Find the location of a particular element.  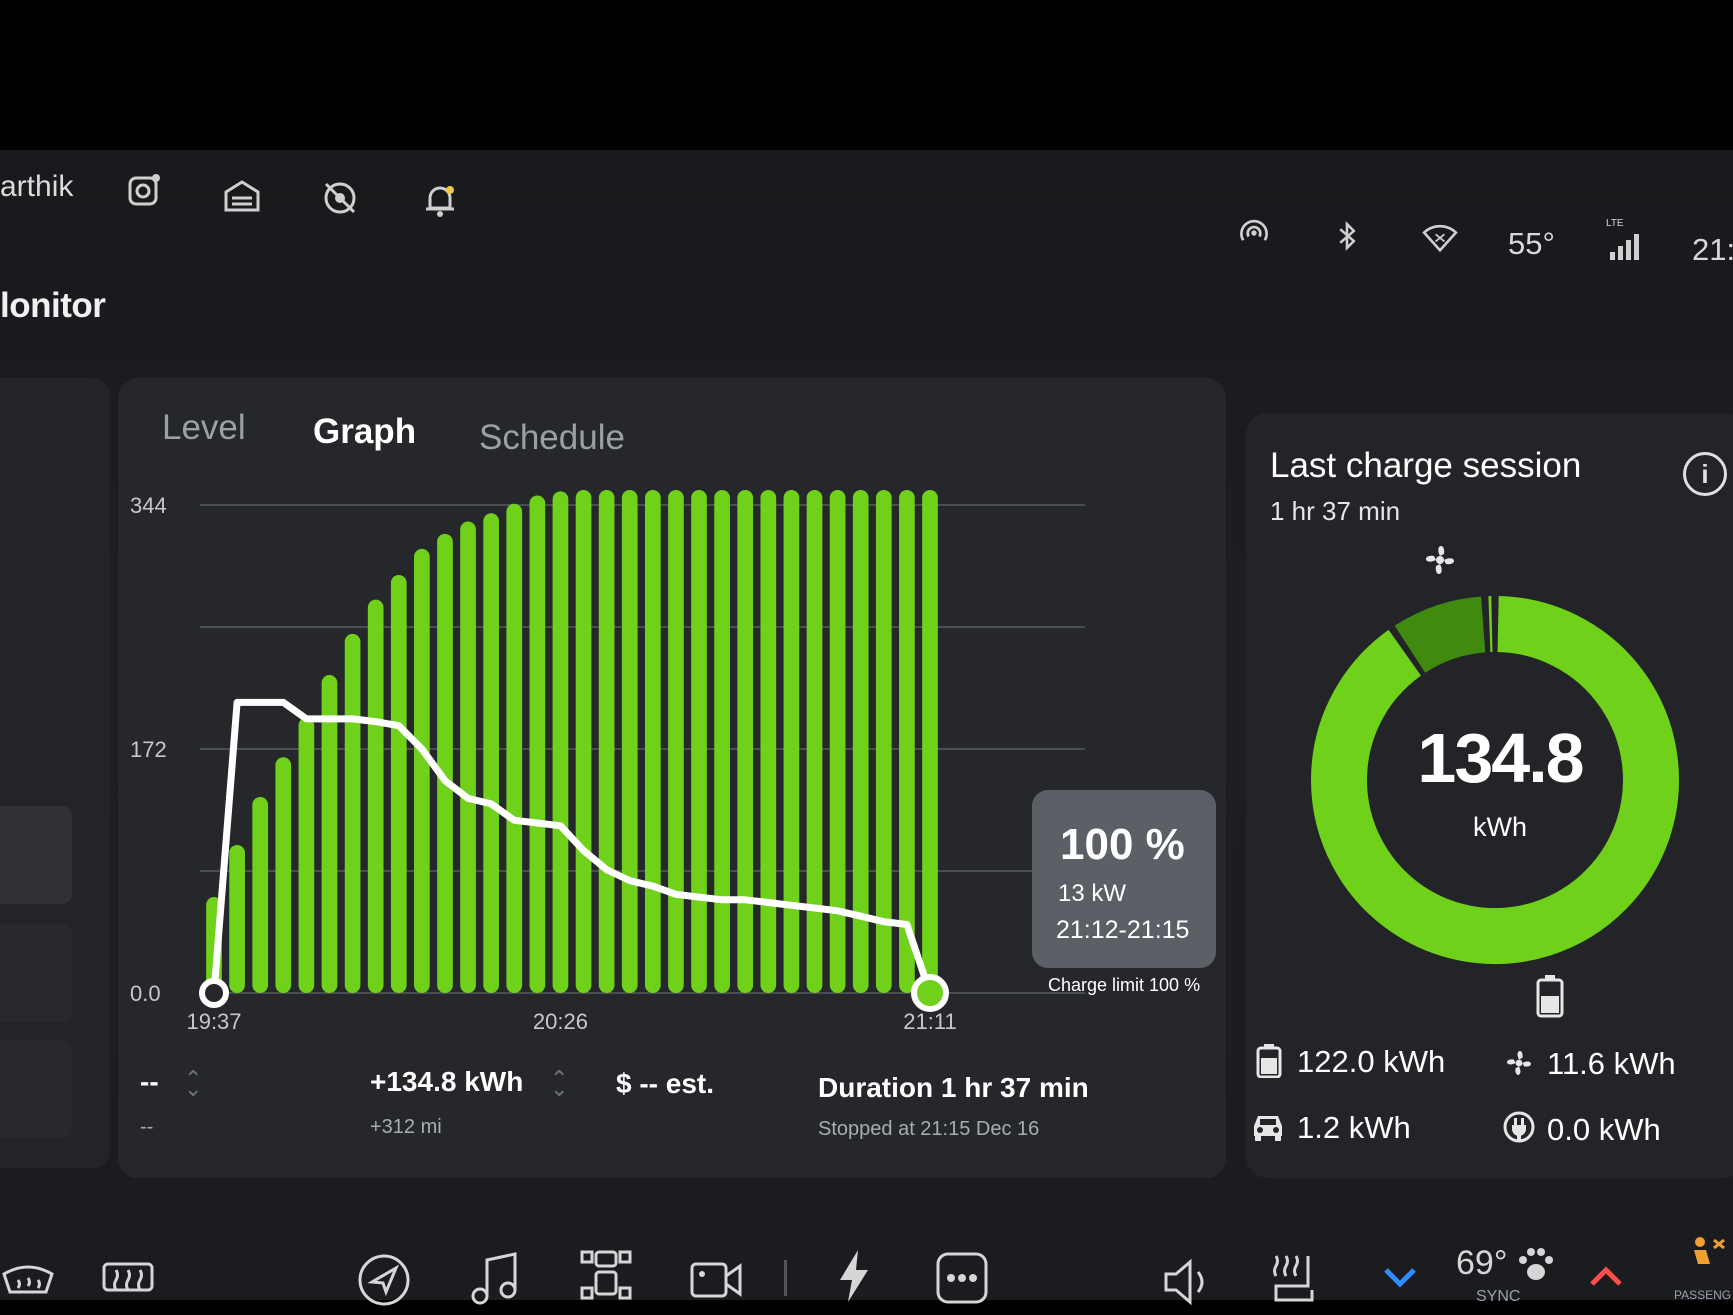

start-point-marker is located at coordinates (214, 993).